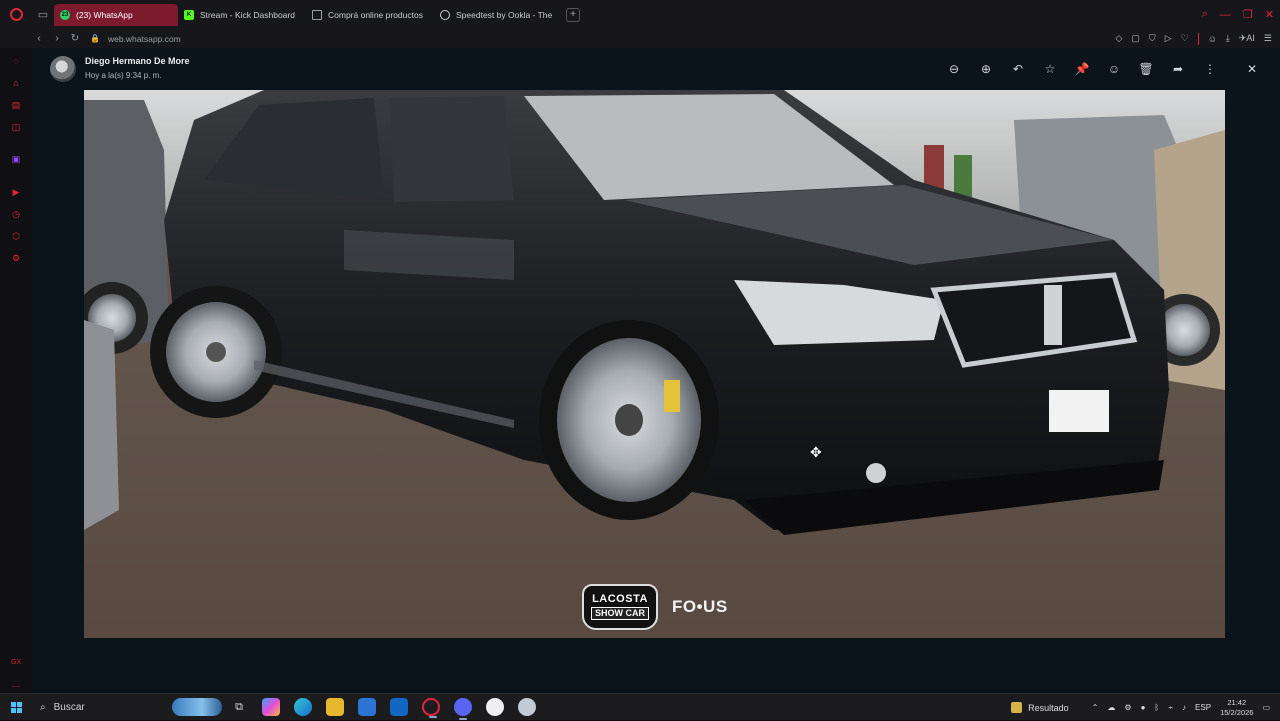 The width and height of the screenshot is (1280, 721). Describe the element at coordinates (1266, 707) in the screenshot. I see `notifications-icon: ▭` at that location.